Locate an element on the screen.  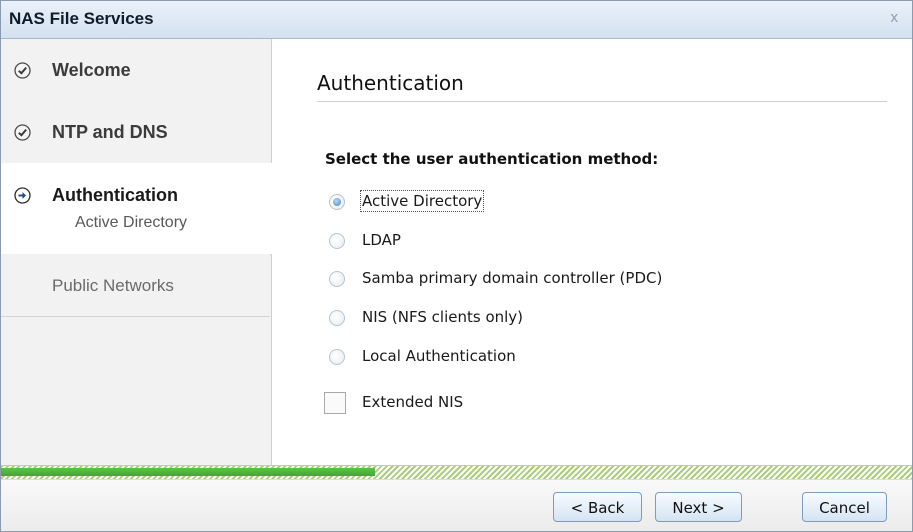
radio-samba-pdc is located at coordinates (337, 279).